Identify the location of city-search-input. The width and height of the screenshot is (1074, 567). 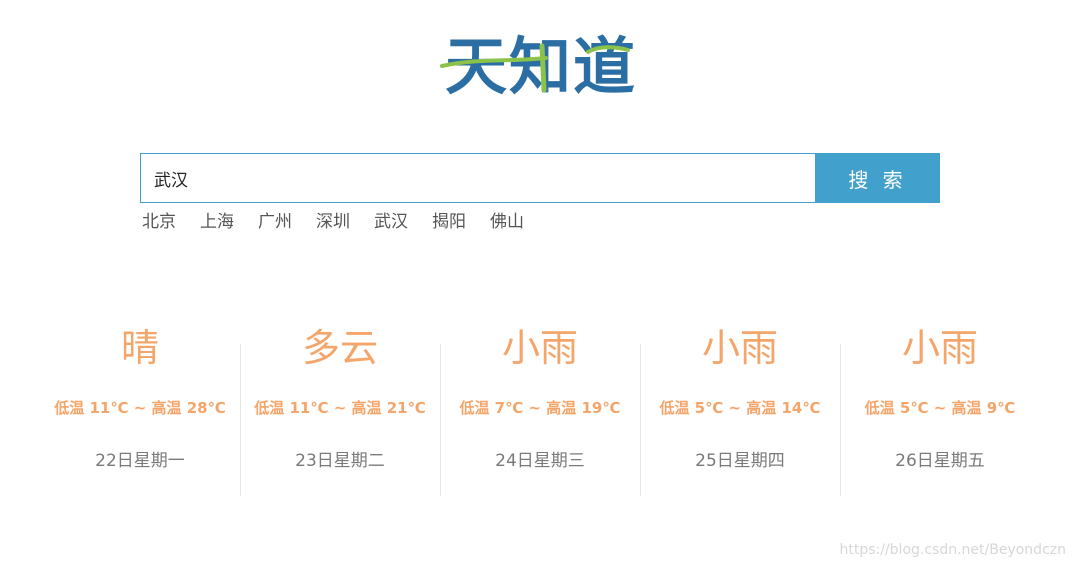
(477, 178).